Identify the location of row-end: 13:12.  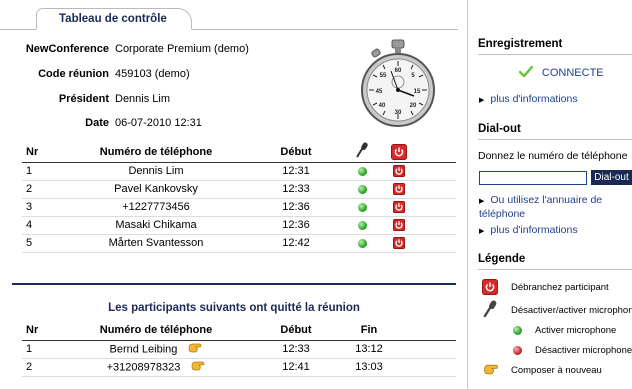
(369, 349).